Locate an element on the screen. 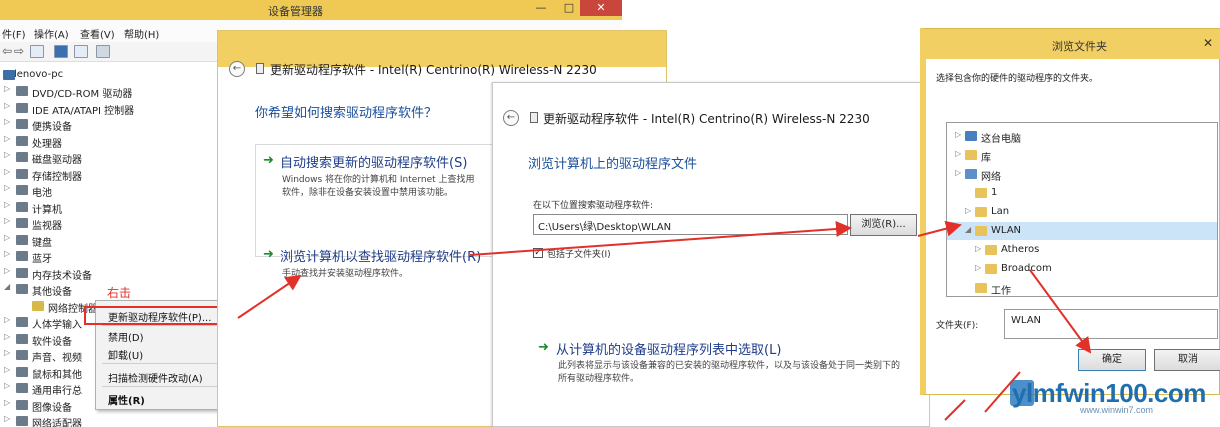 Image resolution: width=1220 pixels, height=427 pixels. tree-item-label: 声音、视频 is located at coordinates (57, 358).